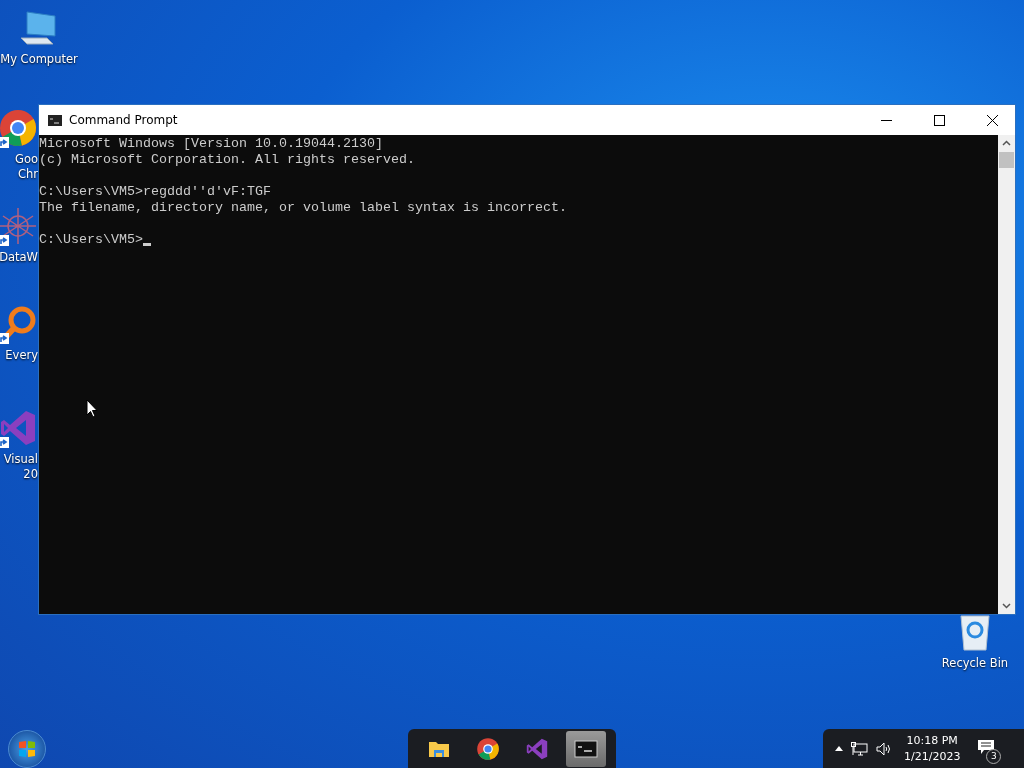 This screenshot has height=768, width=1024. Describe the element at coordinates (30, 474) in the screenshot. I see `desktop-icon-label: 20` at that location.